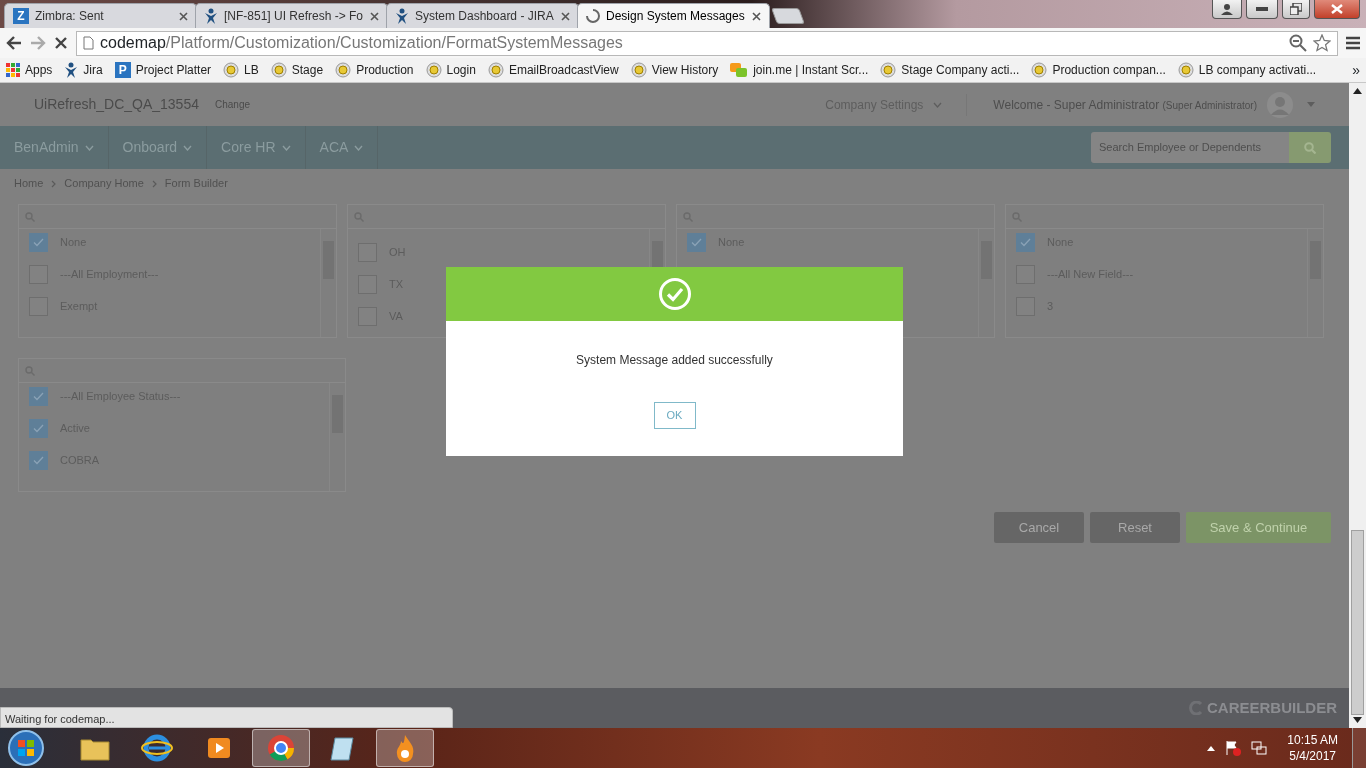  I want to click on back-icon, so click(14, 43).